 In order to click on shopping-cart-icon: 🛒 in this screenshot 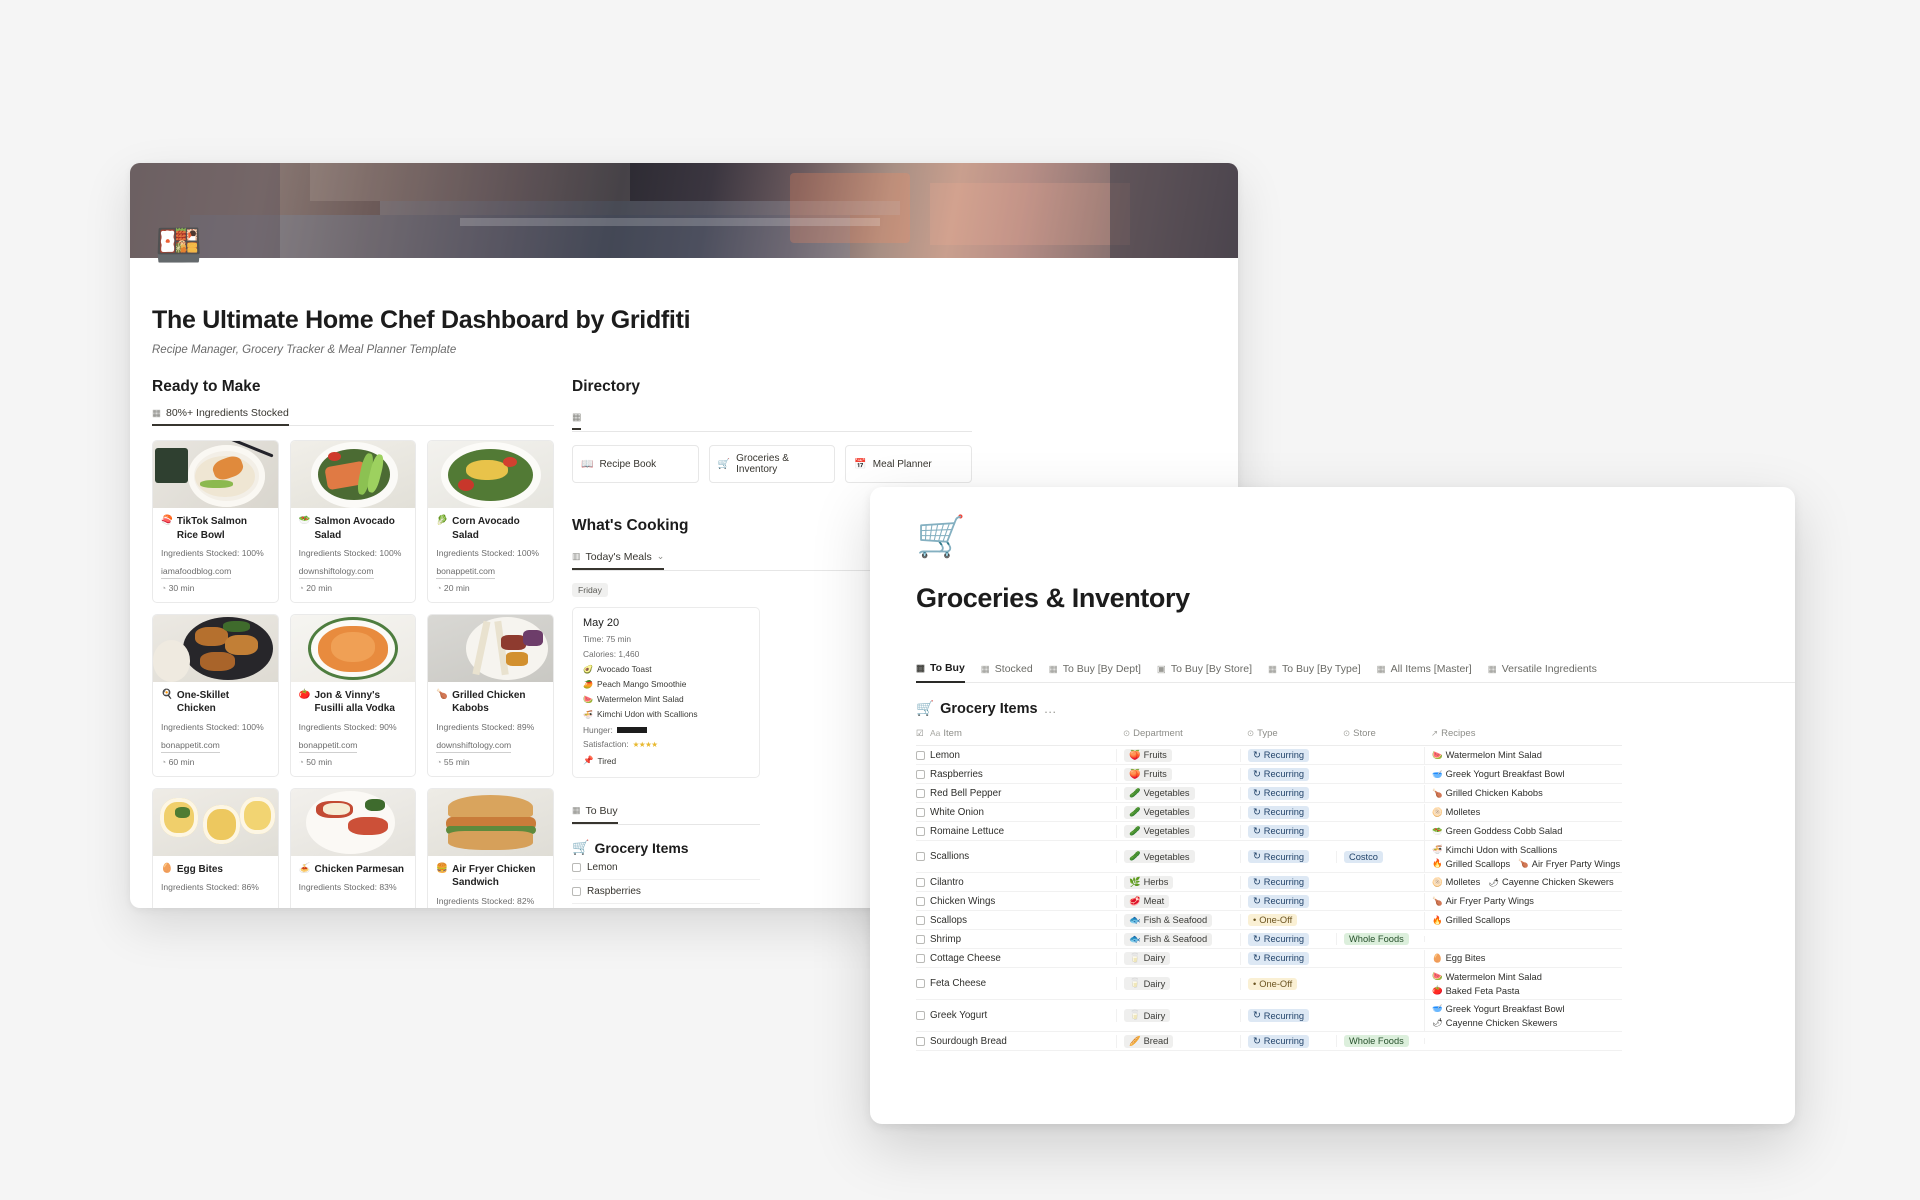, I will do `click(1355, 537)`.